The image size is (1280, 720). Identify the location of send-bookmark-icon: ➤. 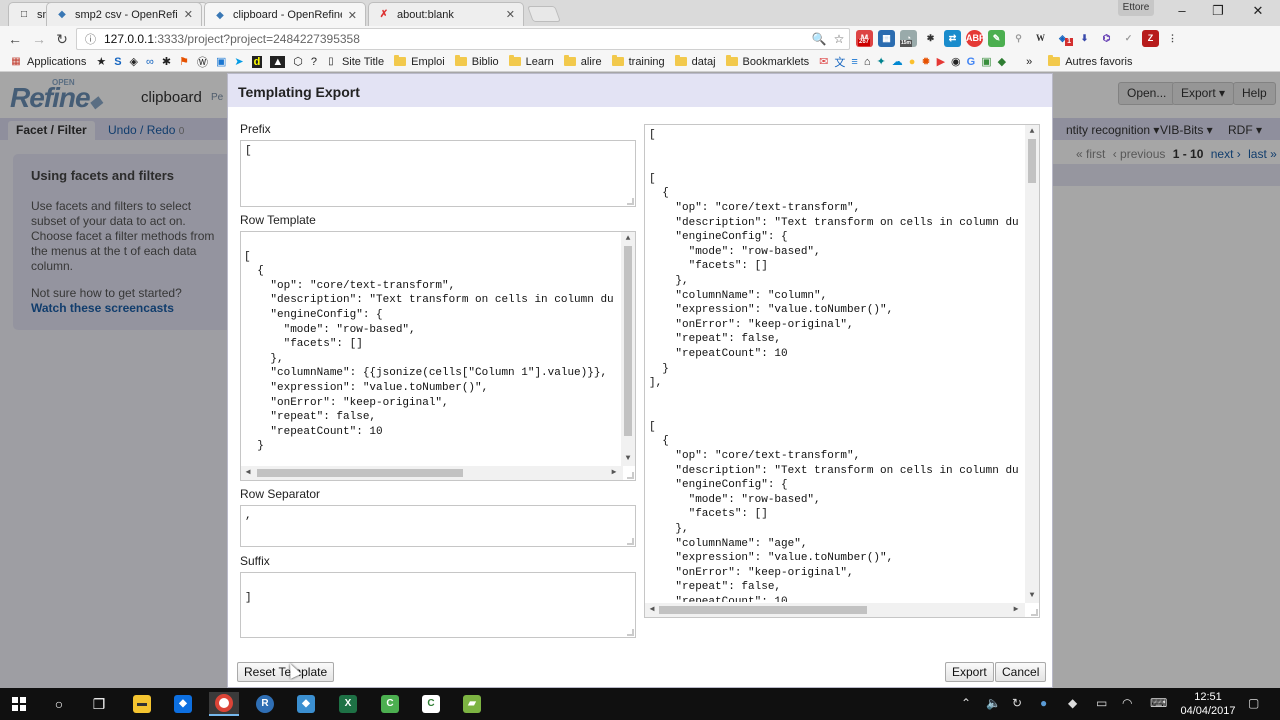
(238, 61).